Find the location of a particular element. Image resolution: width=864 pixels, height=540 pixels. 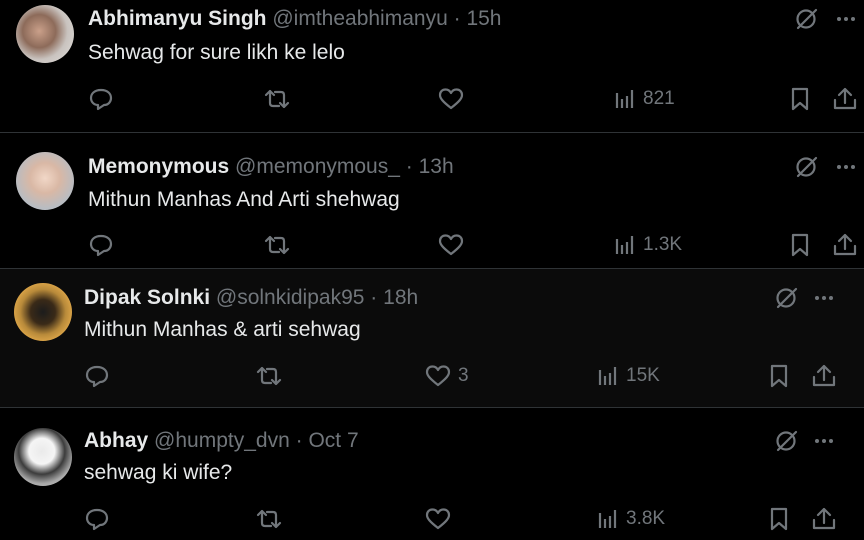

action-bar: 821 is located at coordinates (432, 99).